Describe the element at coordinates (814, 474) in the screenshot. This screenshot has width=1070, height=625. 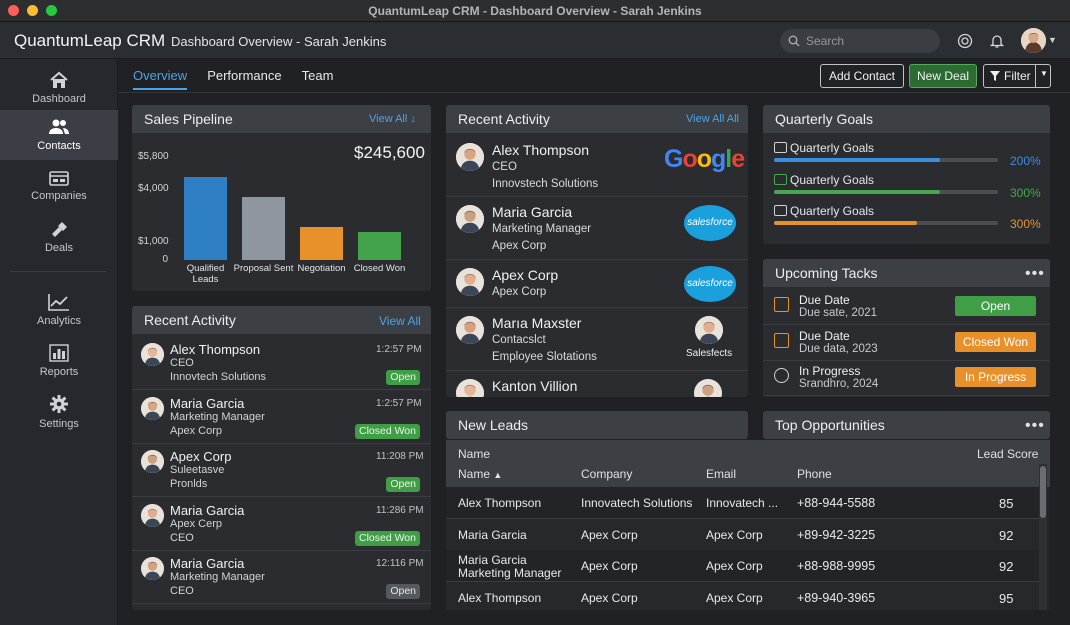
I see `column-phone: Phone` at that location.